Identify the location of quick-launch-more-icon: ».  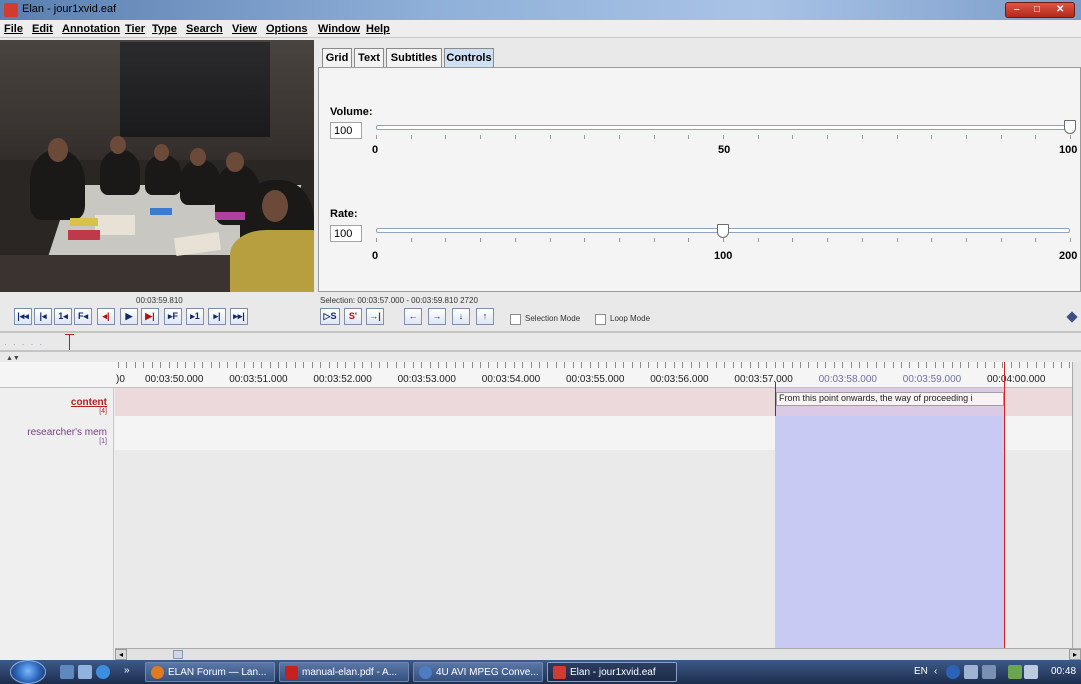
(127, 670).